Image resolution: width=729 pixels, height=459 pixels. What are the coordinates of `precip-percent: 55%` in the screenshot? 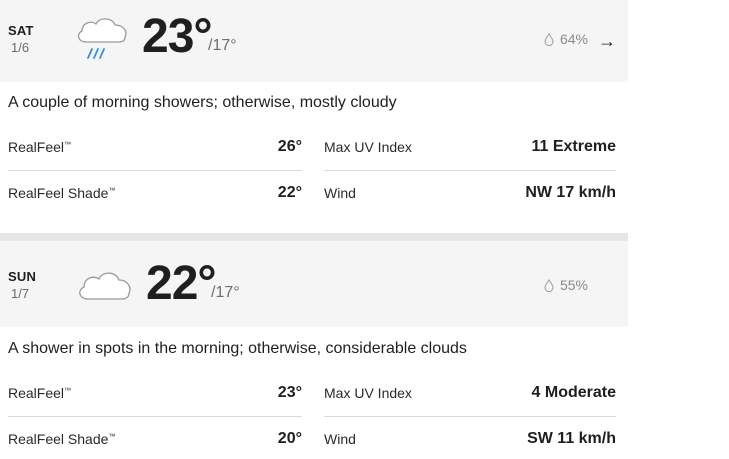 It's located at (573, 285).